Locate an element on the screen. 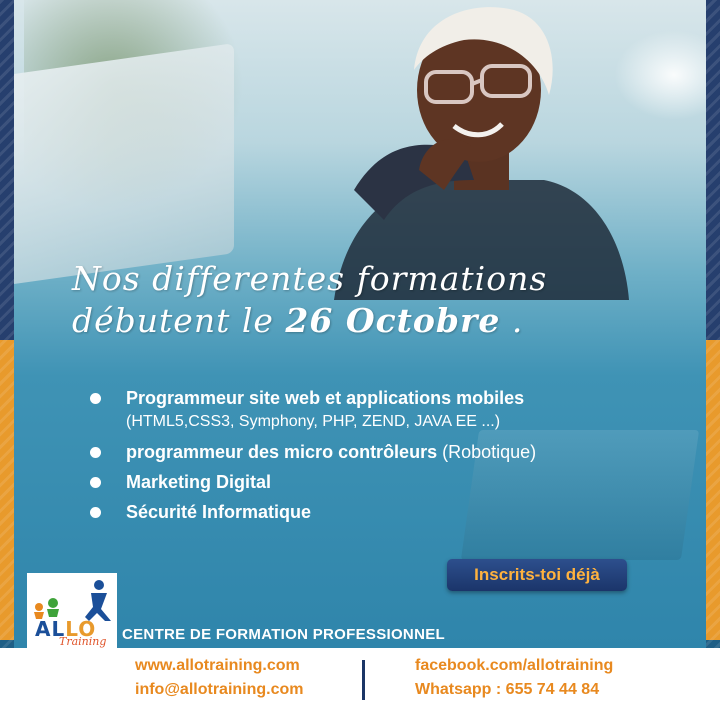 The image size is (720, 720). course-title: programmeur des micro contrôleurs is located at coordinates (282, 452).